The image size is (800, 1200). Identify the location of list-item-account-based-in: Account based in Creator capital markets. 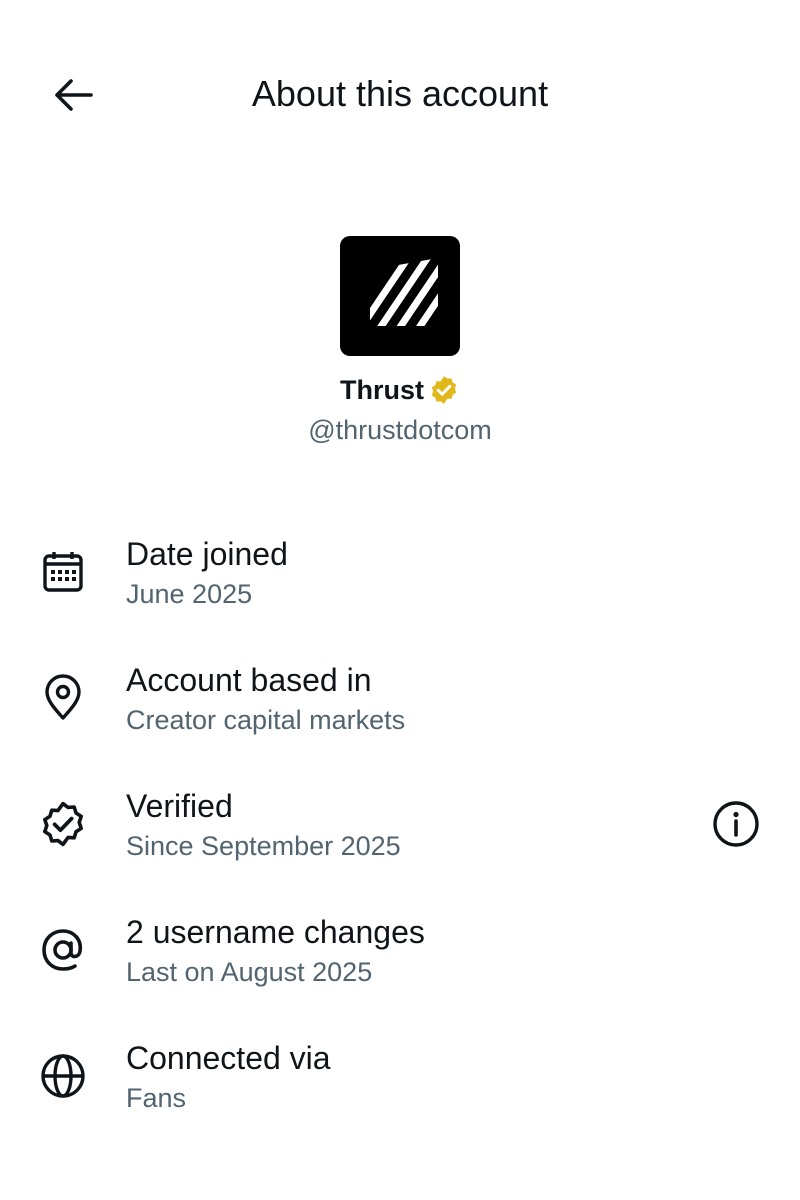
(400, 717).